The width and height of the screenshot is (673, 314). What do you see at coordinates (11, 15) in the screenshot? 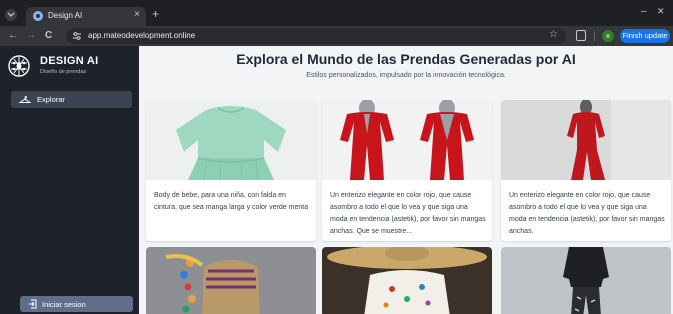
I see `tab-search-chevron-icon` at bounding box center [11, 15].